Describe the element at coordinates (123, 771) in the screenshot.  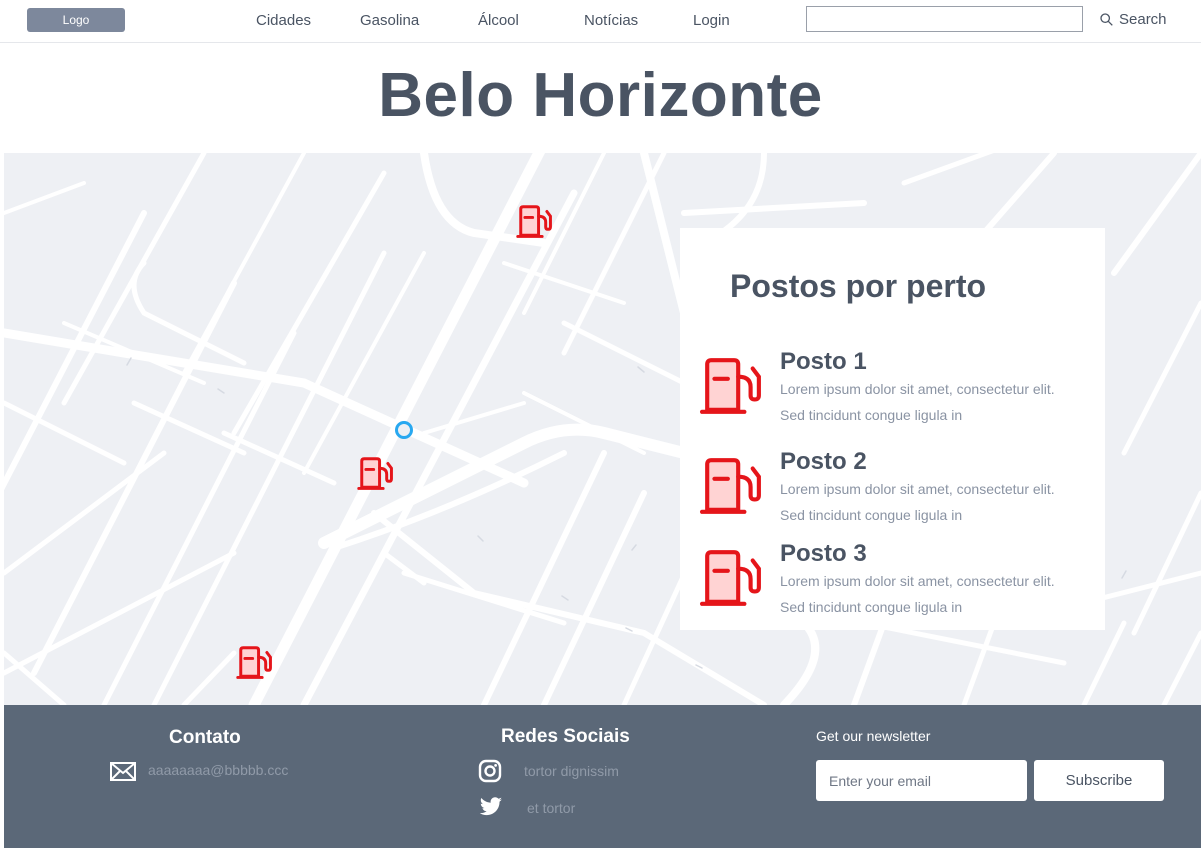
I see `mail-icon` at that location.